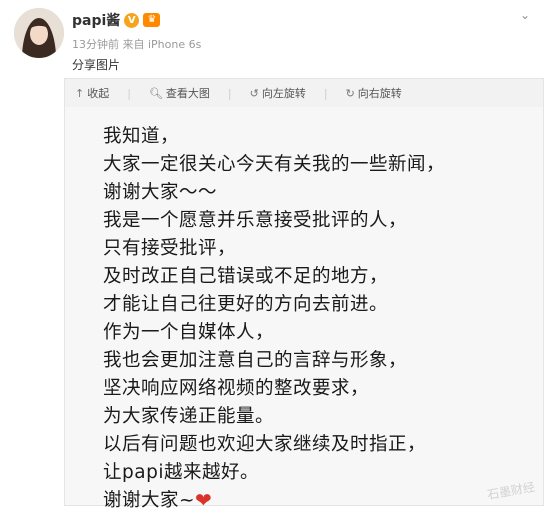 The height and width of the screenshot is (515, 550). What do you see at coordinates (379, 93) in the screenshot?
I see `rotate-right-label: 向右旋转` at bounding box center [379, 93].